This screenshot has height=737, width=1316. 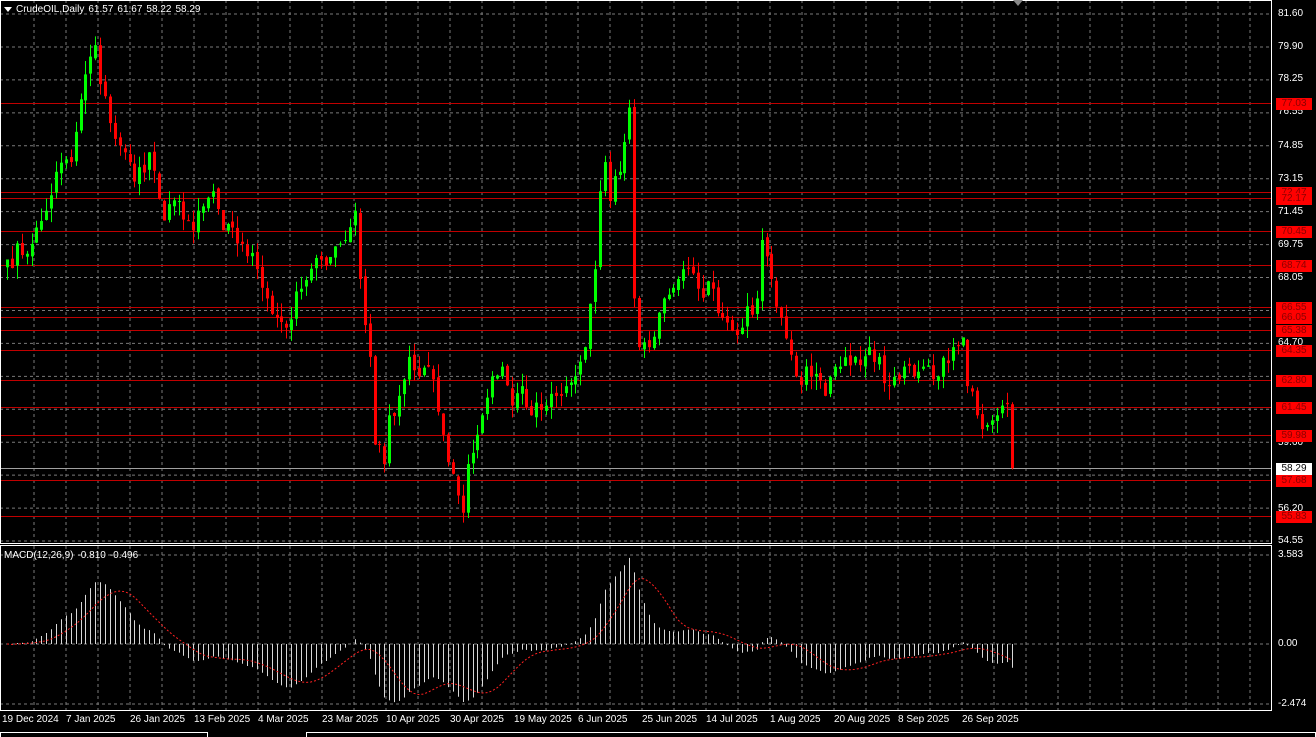 What do you see at coordinates (732, 719) in the screenshot?
I see `date-axis-label: 14 Jul 2025` at bounding box center [732, 719].